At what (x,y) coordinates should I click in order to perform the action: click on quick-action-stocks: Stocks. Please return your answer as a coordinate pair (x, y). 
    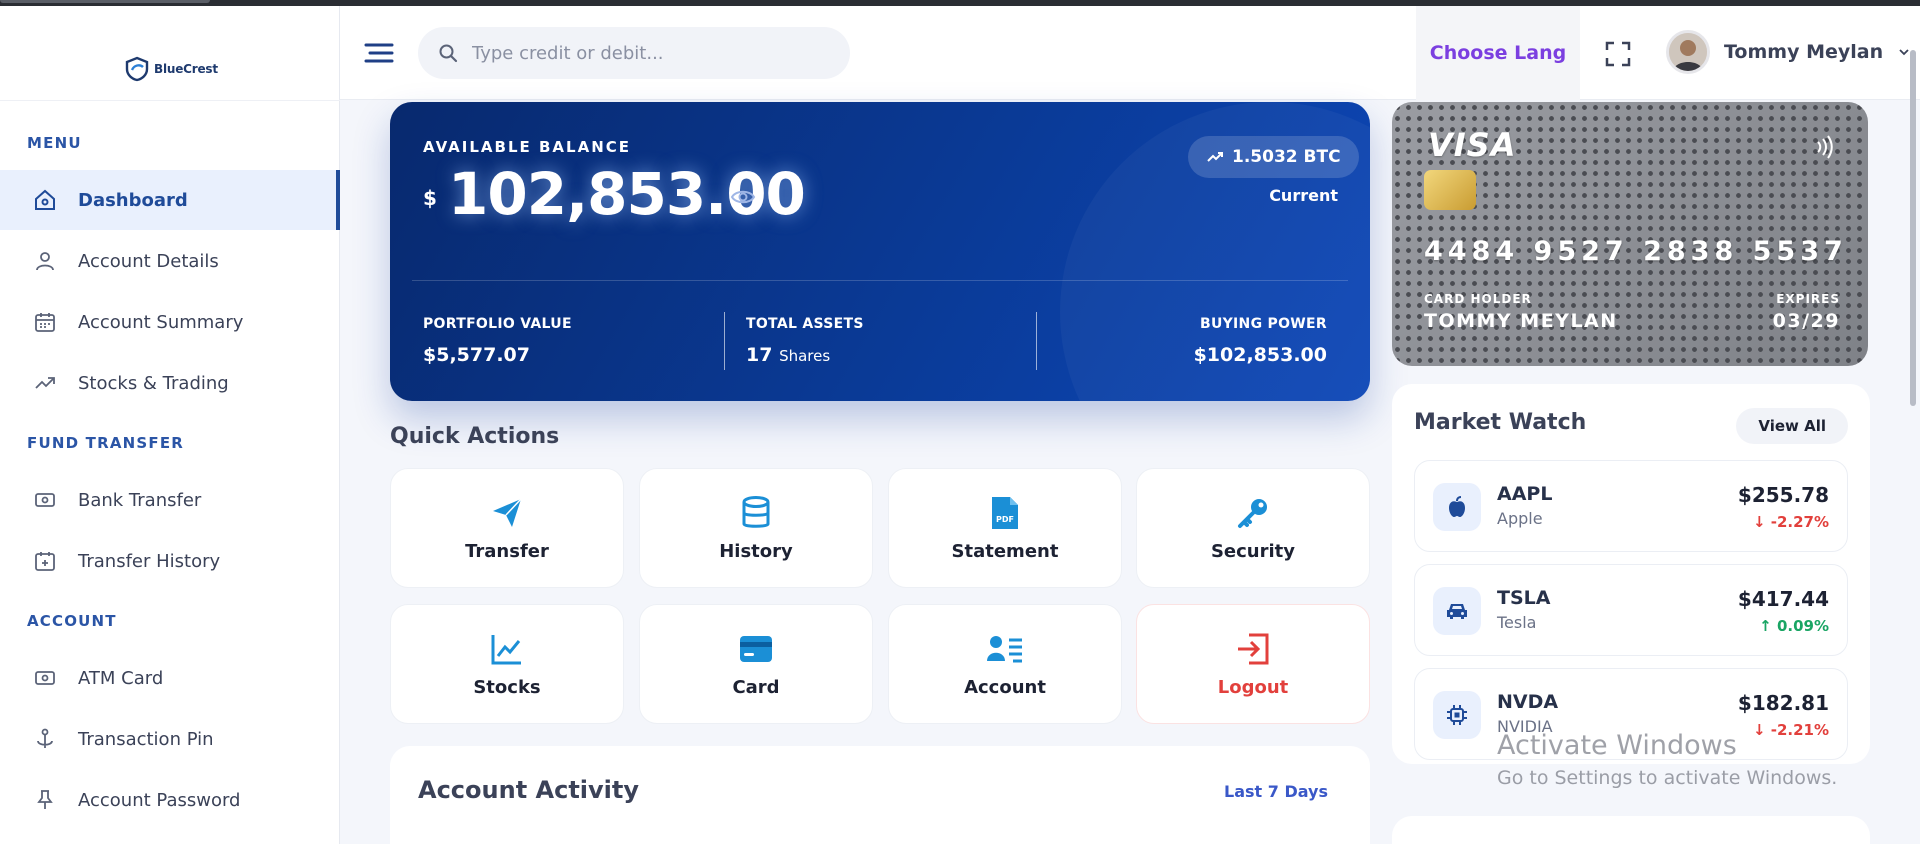
    Looking at the image, I should click on (507, 664).